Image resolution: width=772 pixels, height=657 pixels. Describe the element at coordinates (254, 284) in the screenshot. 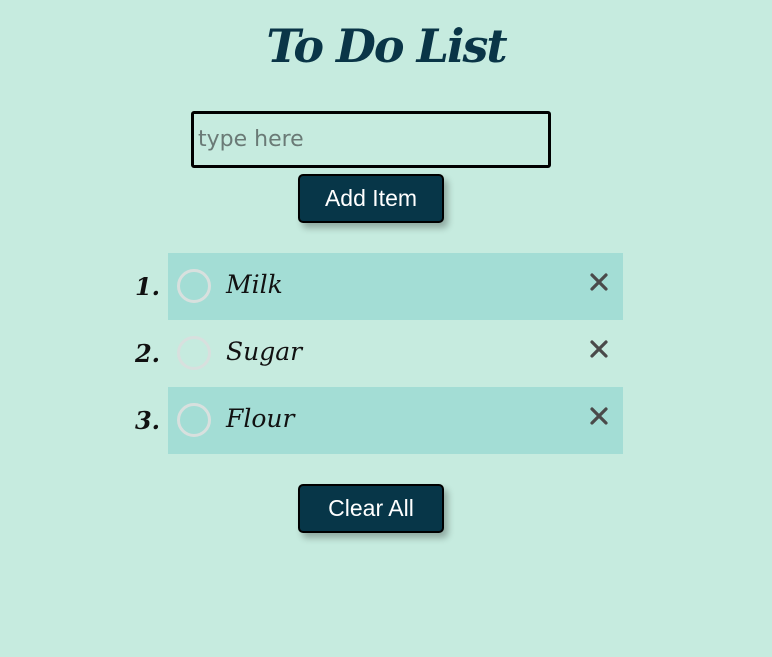

I see `item-label: Milk` at that location.